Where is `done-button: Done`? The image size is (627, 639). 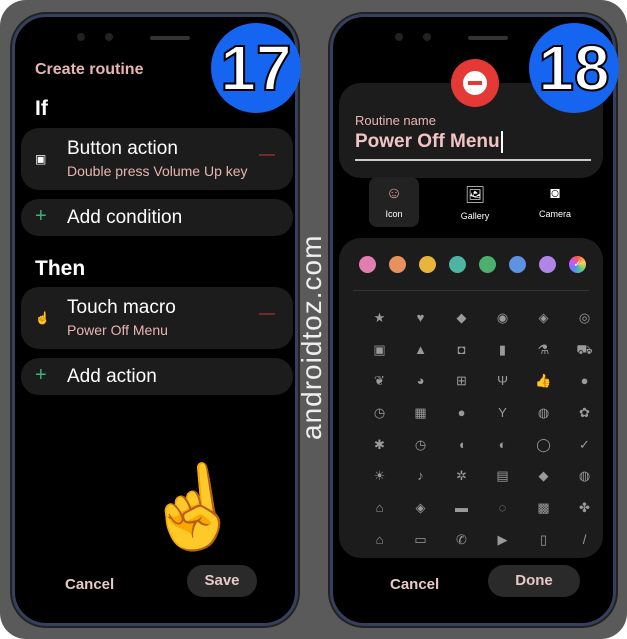 done-button: Done is located at coordinates (534, 581).